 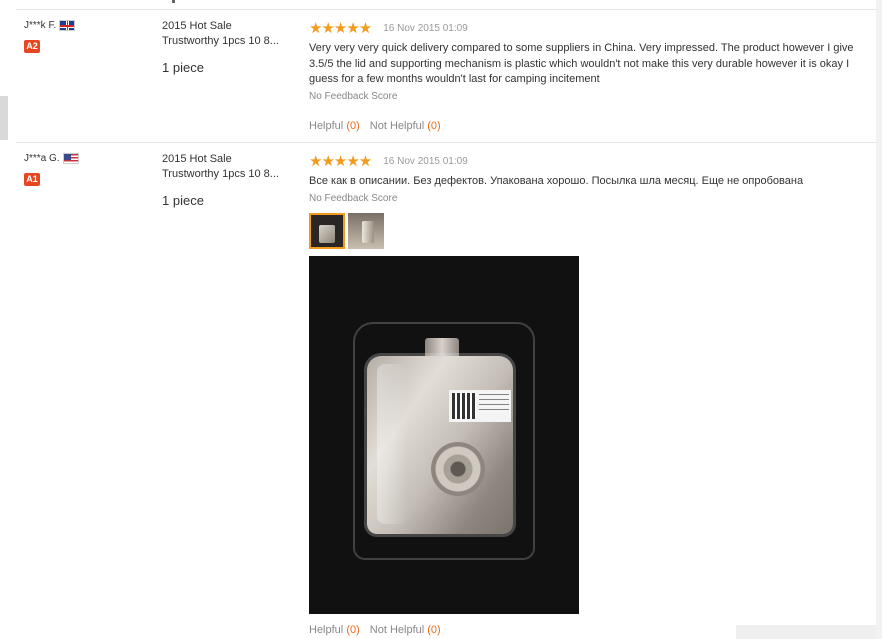 I want to click on buyer-level-badge: A2, so click(x=32, y=46).